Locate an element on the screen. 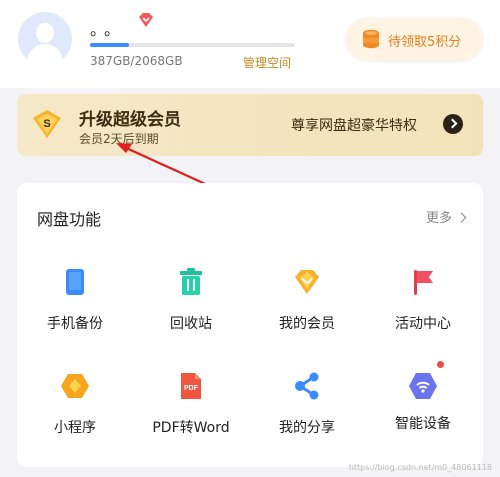  claim-points-button: 待领取5积分 is located at coordinates (414, 39).